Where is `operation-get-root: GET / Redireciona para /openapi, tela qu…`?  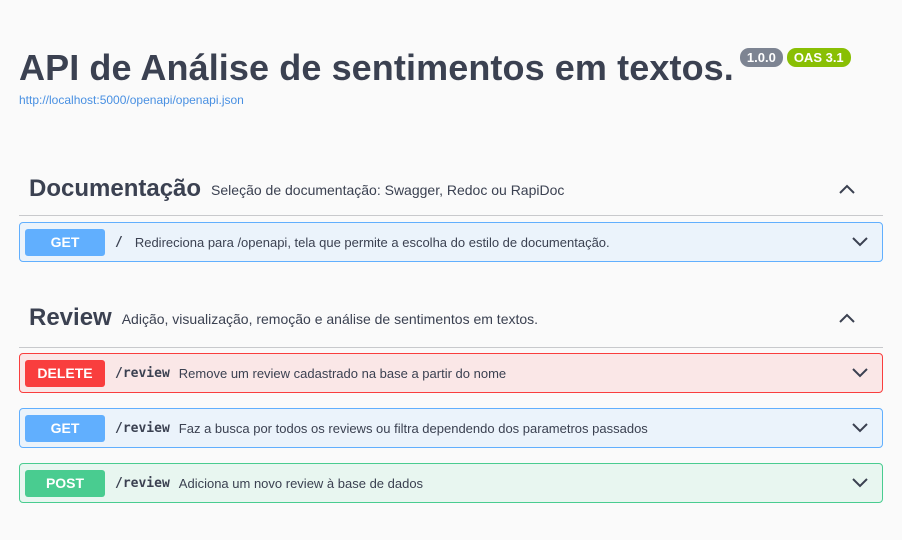 operation-get-root: GET / Redireciona para /openapi, tela qu… is located at coordinates (451, 242).